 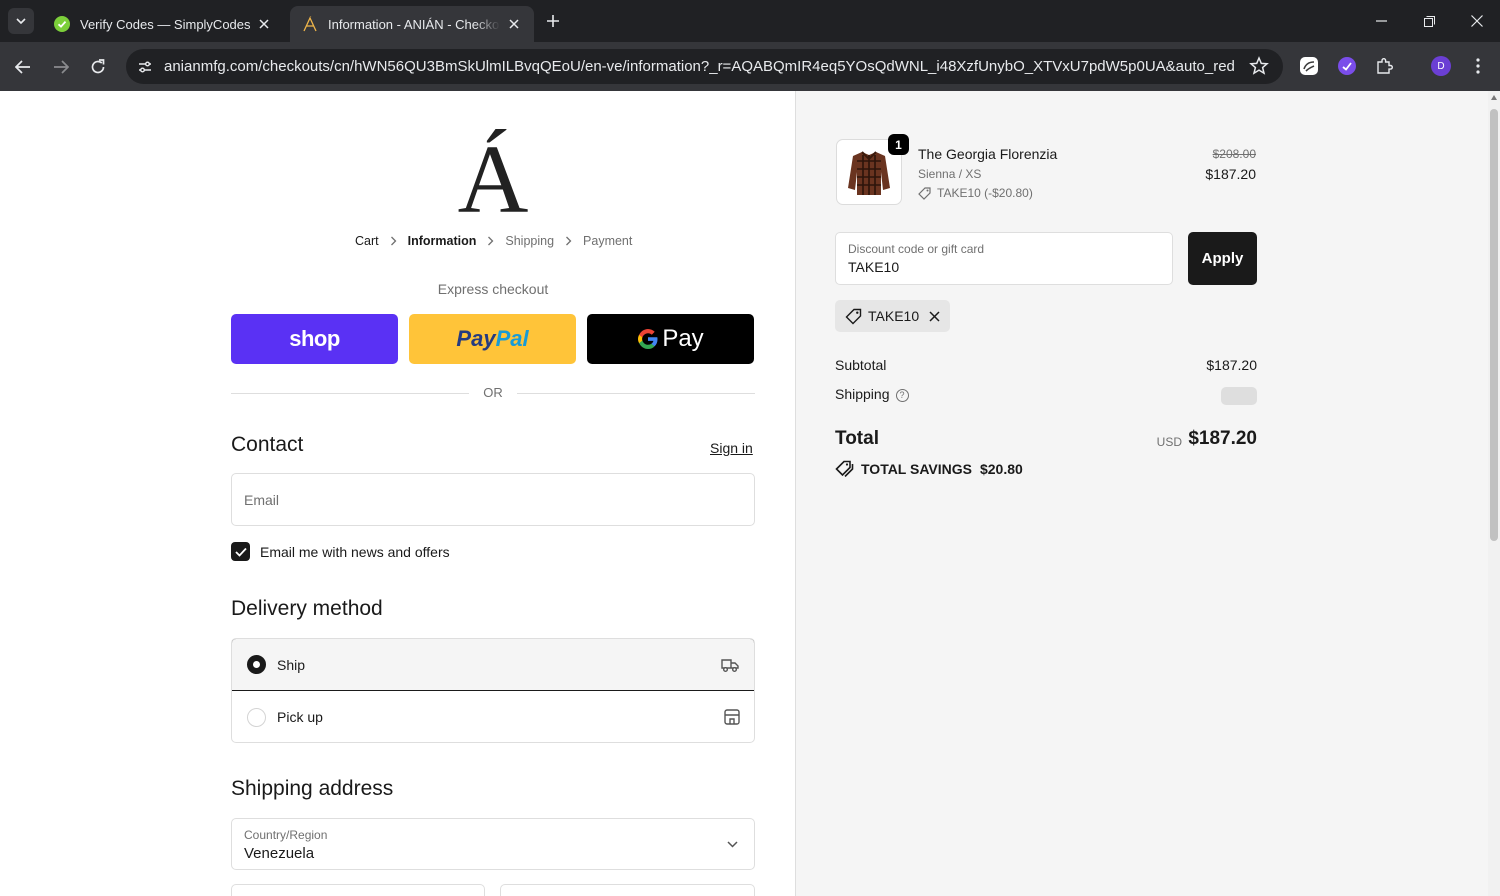 I want to click on apply-button: Apply, so click(x=1222, y=258).